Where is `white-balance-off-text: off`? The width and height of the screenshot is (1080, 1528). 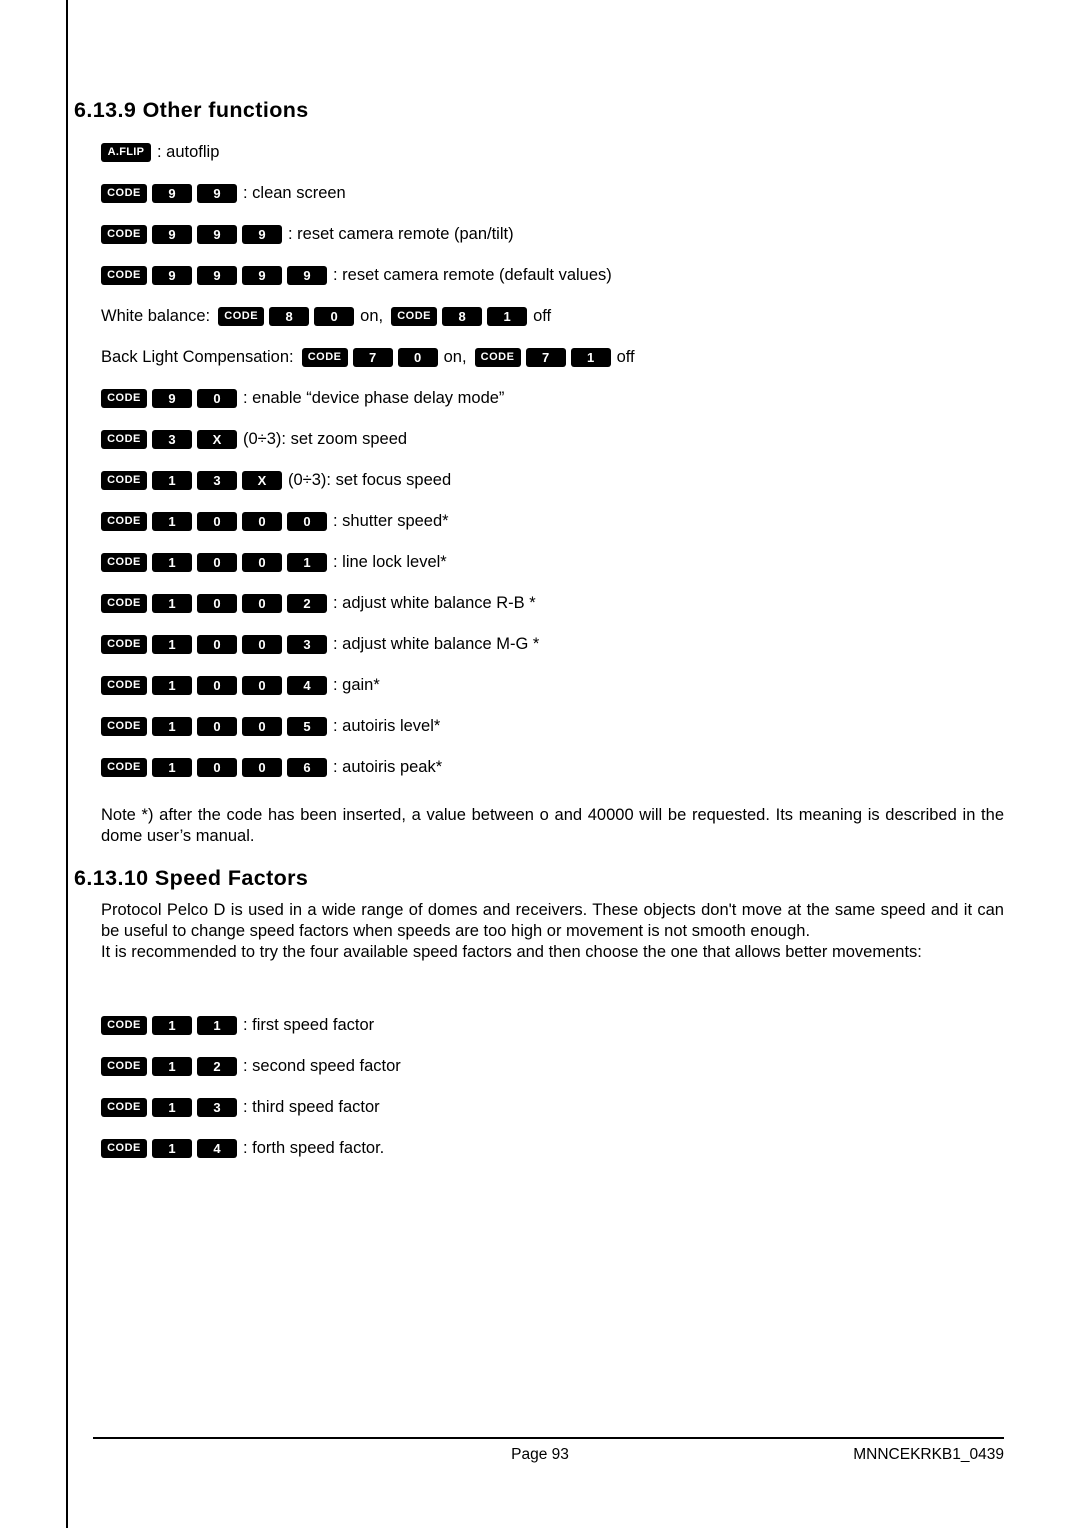 white-balance-off-text: off is located at coordinates (542, 316).